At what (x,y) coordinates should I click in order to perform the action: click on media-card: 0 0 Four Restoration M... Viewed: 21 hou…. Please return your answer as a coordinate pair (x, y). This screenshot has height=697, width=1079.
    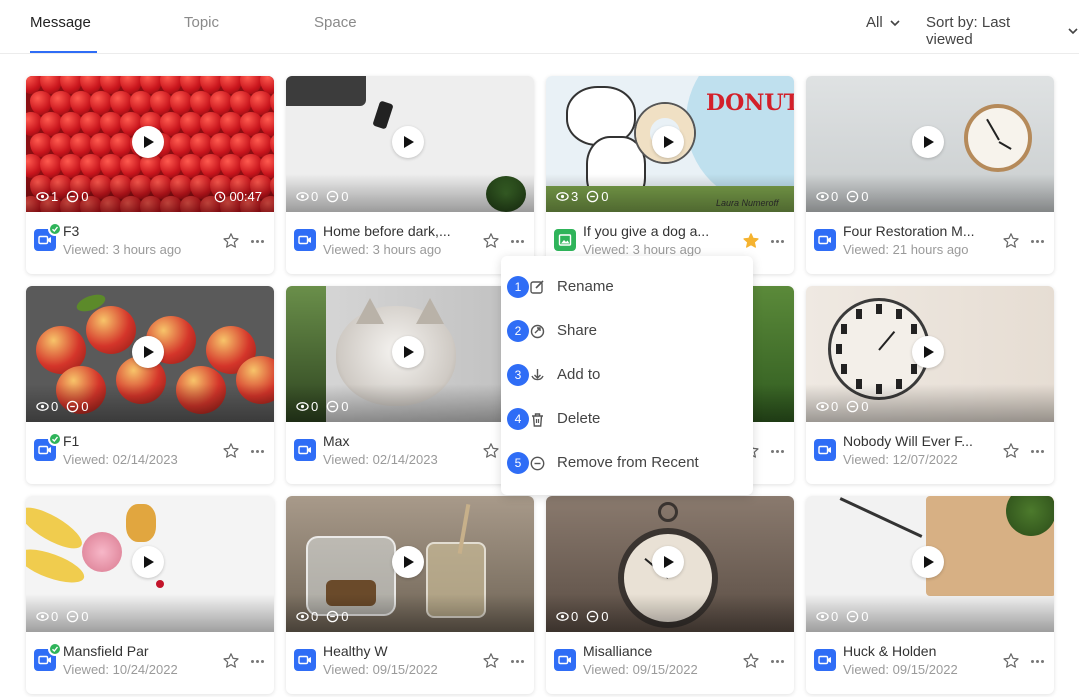
    Looking at the image, I should click on (930, 175).